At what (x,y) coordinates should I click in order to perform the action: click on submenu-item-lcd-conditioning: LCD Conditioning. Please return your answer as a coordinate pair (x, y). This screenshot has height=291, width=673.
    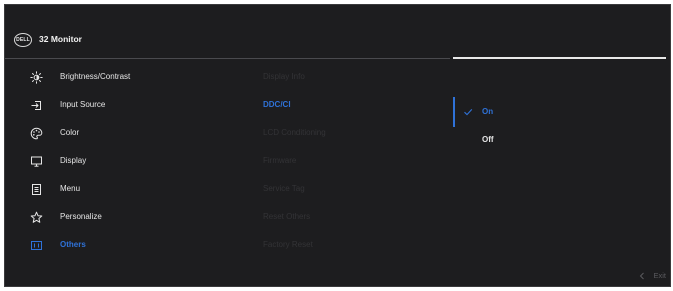
    Looking at the image, I should click on (353, 134).